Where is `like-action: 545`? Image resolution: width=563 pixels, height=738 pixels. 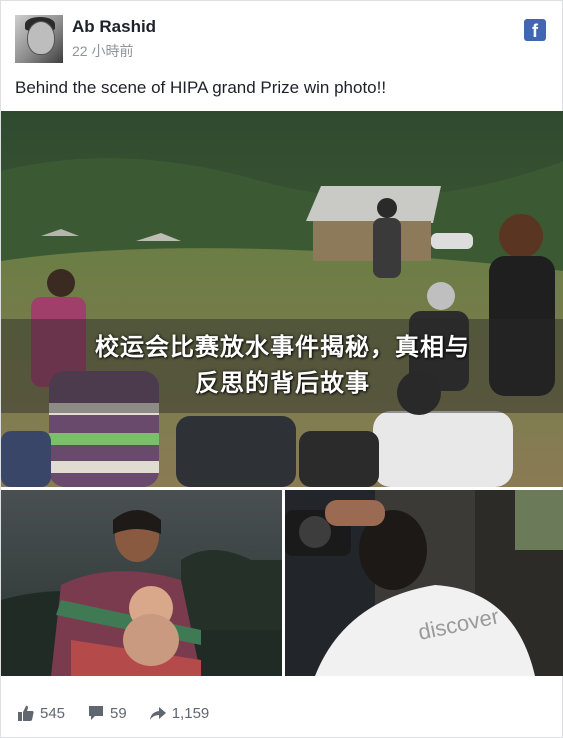
like-action: 545 is located at coordinates (41, 713).